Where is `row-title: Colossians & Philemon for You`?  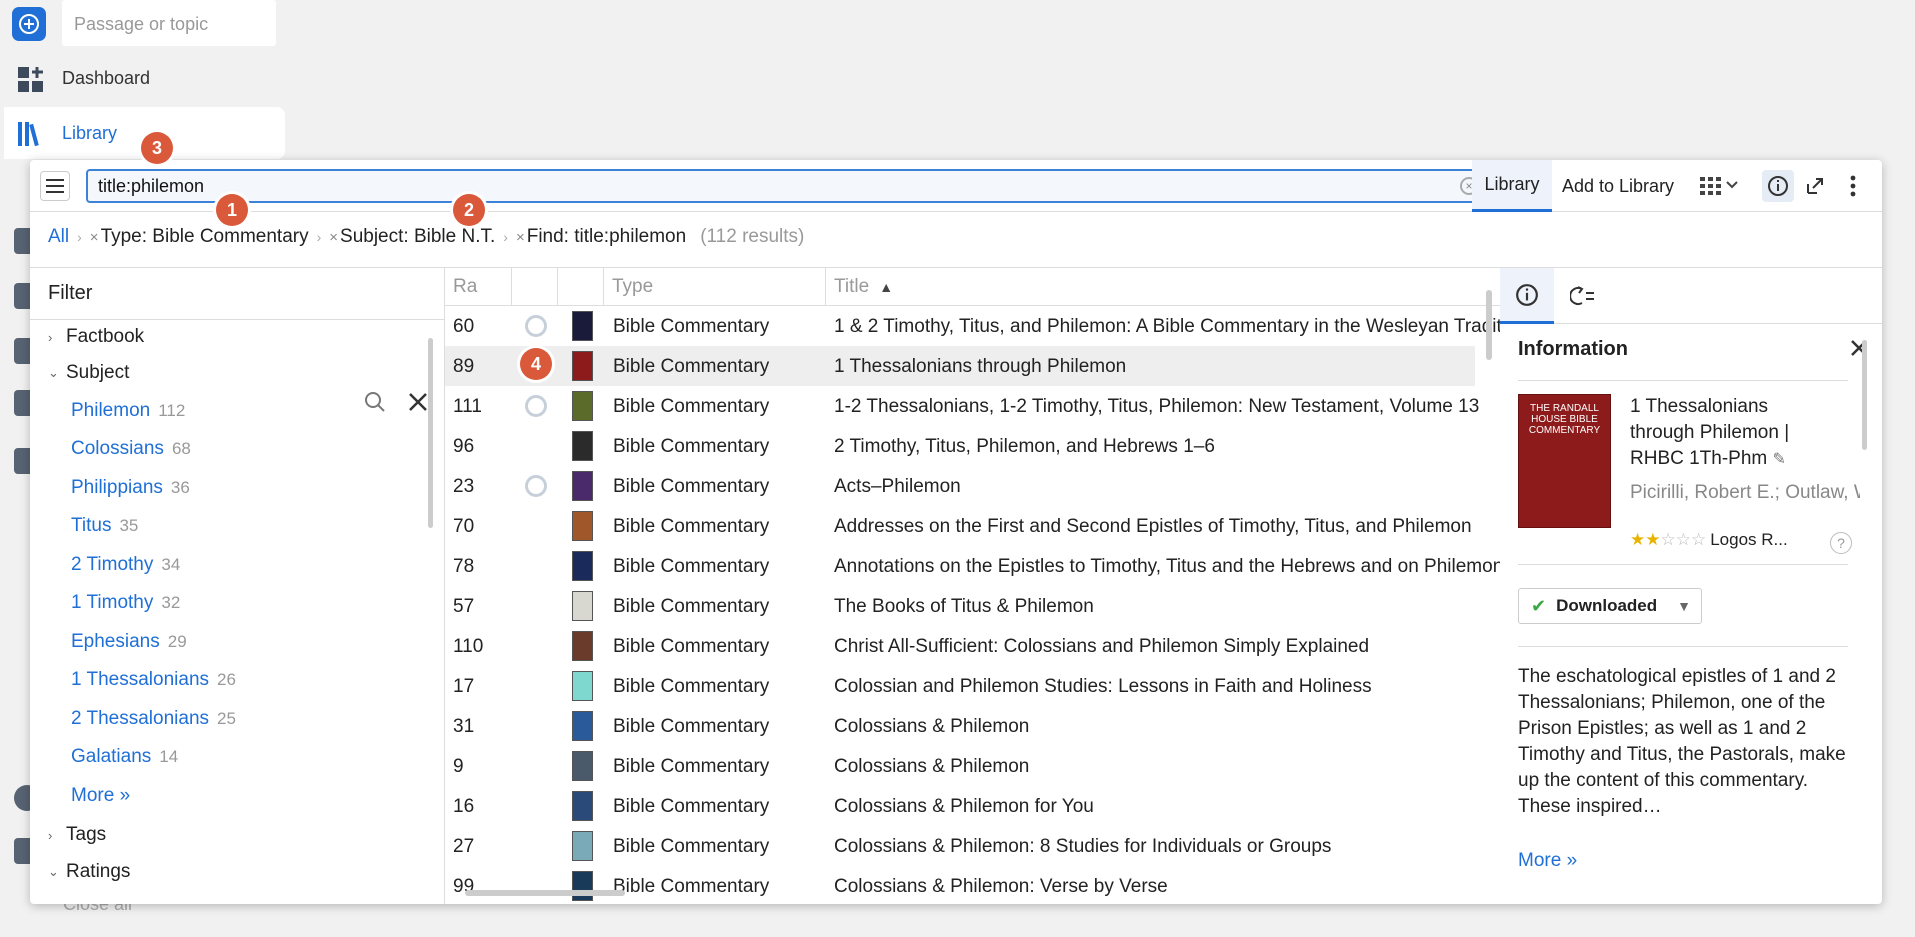
row-title: Colossians & Philemon for You is located at coordinates (964, 806).